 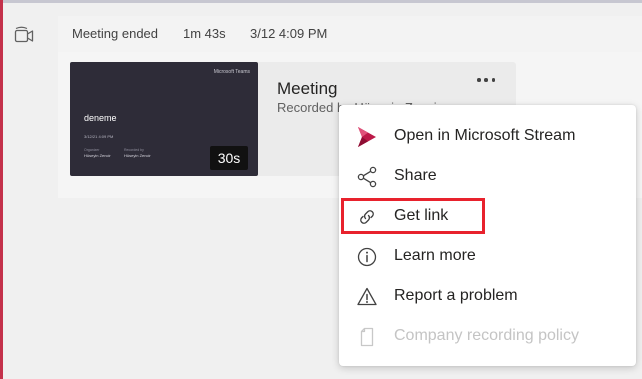 What do you see at coordinates (24, 34) in the screenshot?
I see `meeting-recording-icon` at bounding box center [24, 34].